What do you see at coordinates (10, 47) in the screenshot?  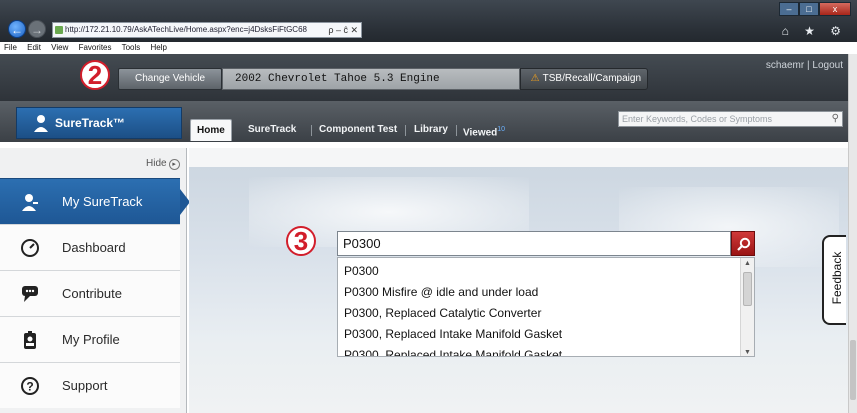 I see `menu-file: File` at bounding box center [10, 47].